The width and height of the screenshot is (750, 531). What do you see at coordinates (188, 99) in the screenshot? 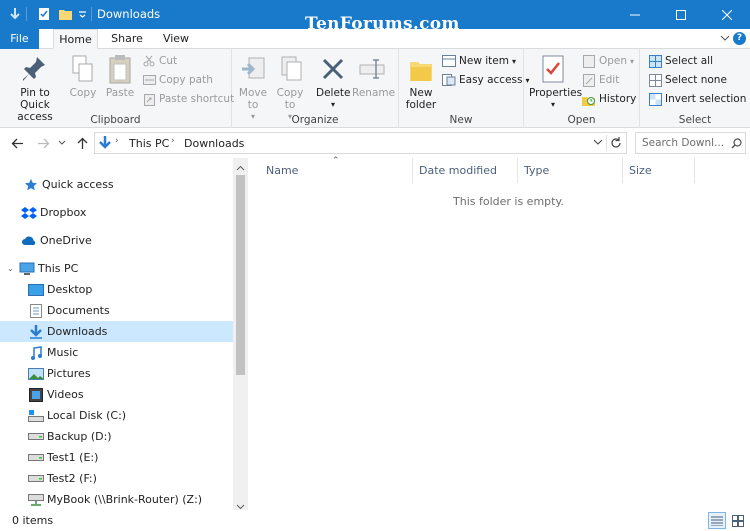
I see `paste-shortcut-button: Paste shortcut` at bounding box center [188, 99].